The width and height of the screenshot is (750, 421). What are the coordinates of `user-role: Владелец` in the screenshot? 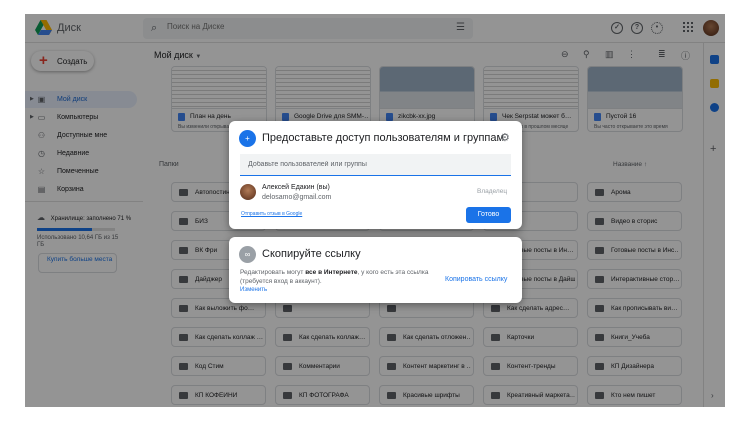 It's located at (492, 191).